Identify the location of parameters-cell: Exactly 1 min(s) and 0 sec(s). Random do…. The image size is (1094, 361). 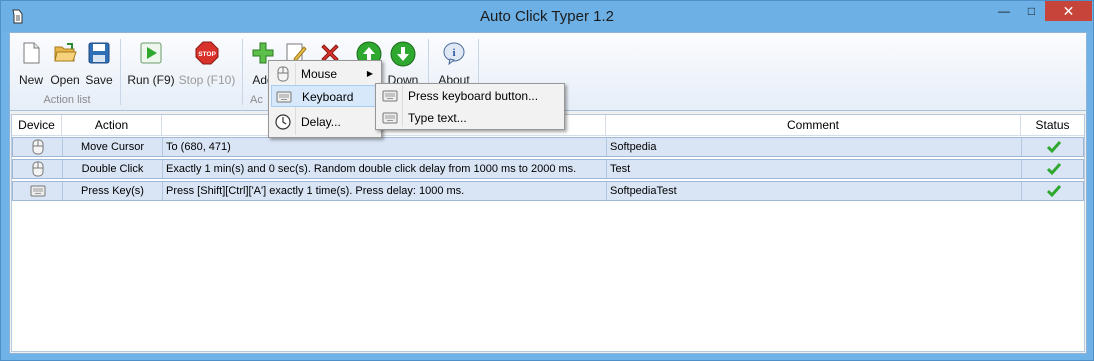
(385, 169).